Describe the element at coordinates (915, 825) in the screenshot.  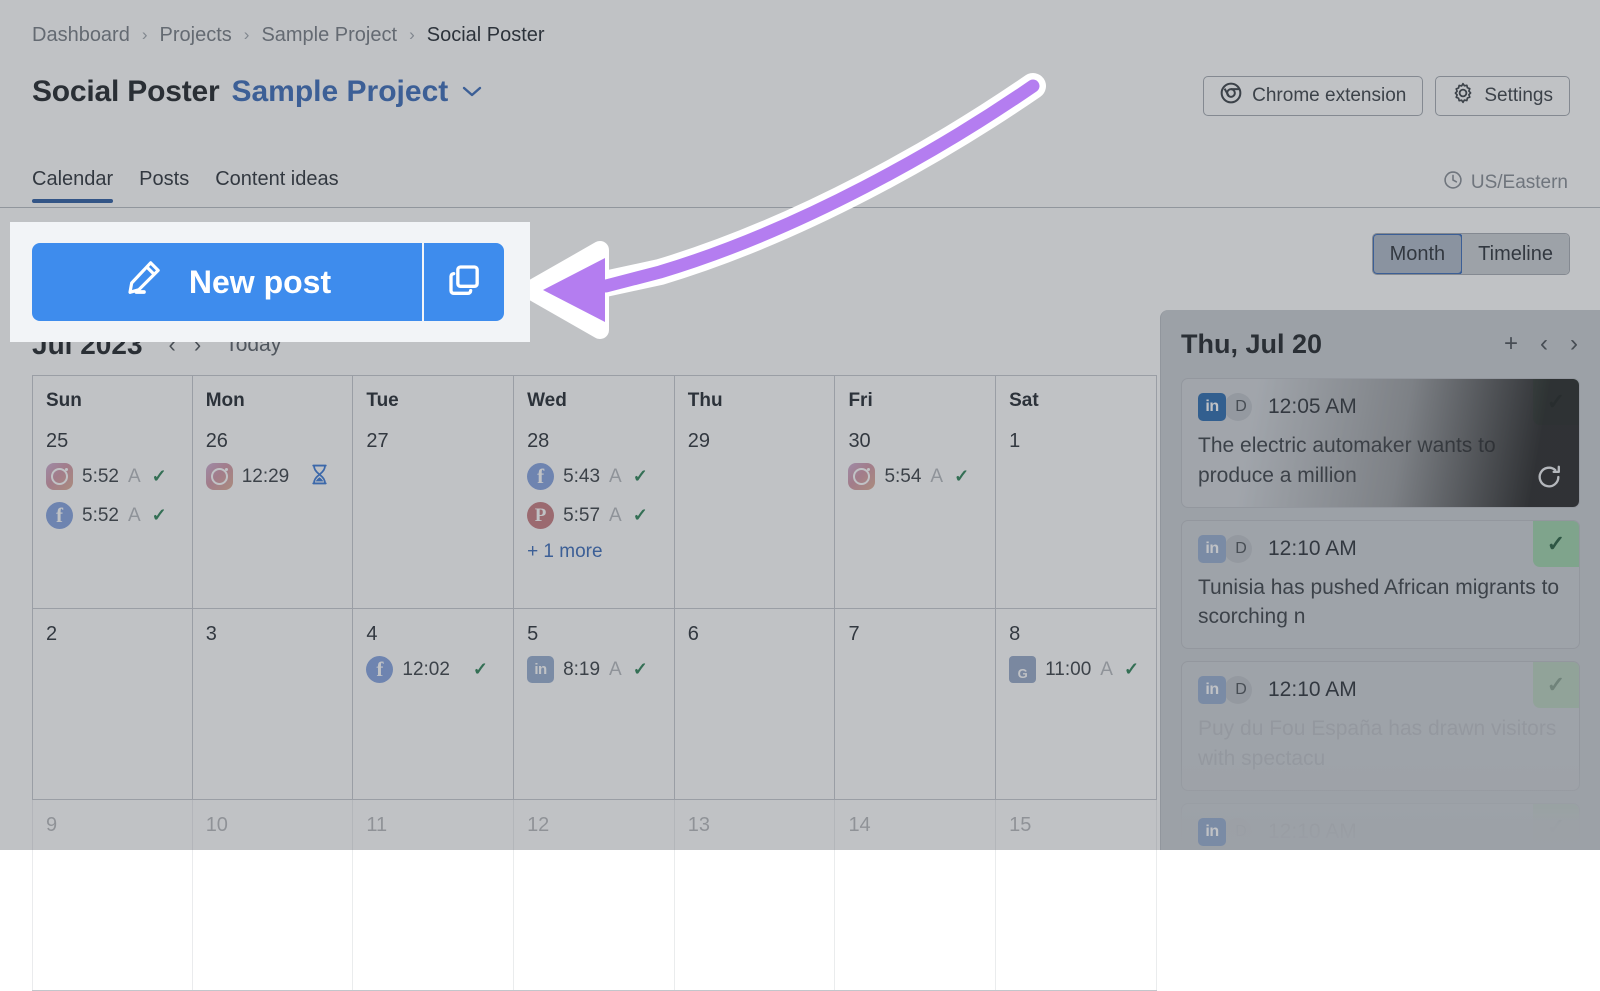
I see `calendar-day-number: 14` at that location.